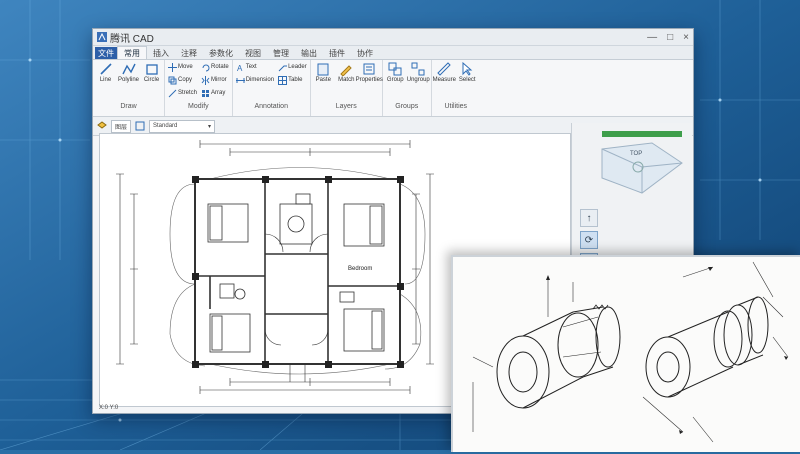  What do you see at coordinates (128, 69) in the screenshot?
I see `polyline-icon` at bounding box center [128, 69].